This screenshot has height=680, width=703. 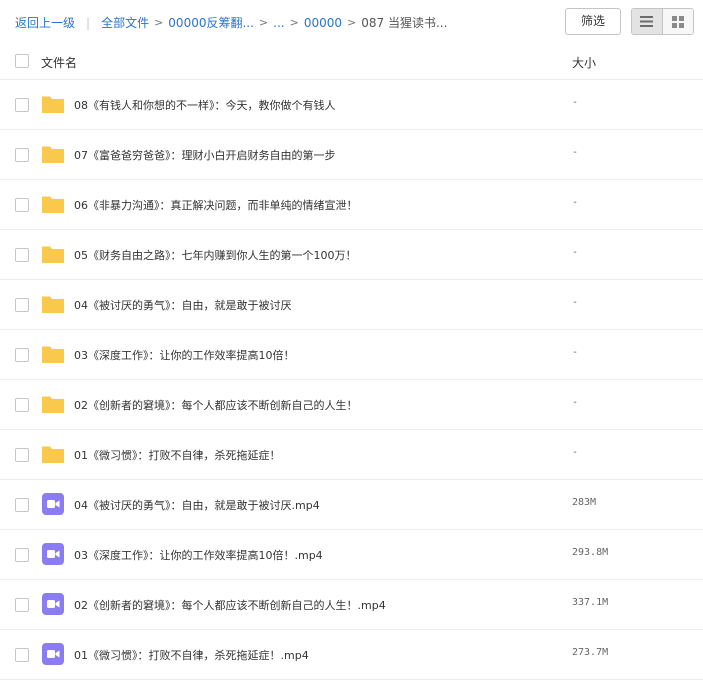 What do you see at coordinates (205, 105) in the screenshot?
I see `file-name: 08《有钱人和你想的不一样》：今天，教你做个有钱人` at bounding box center [205, 105].